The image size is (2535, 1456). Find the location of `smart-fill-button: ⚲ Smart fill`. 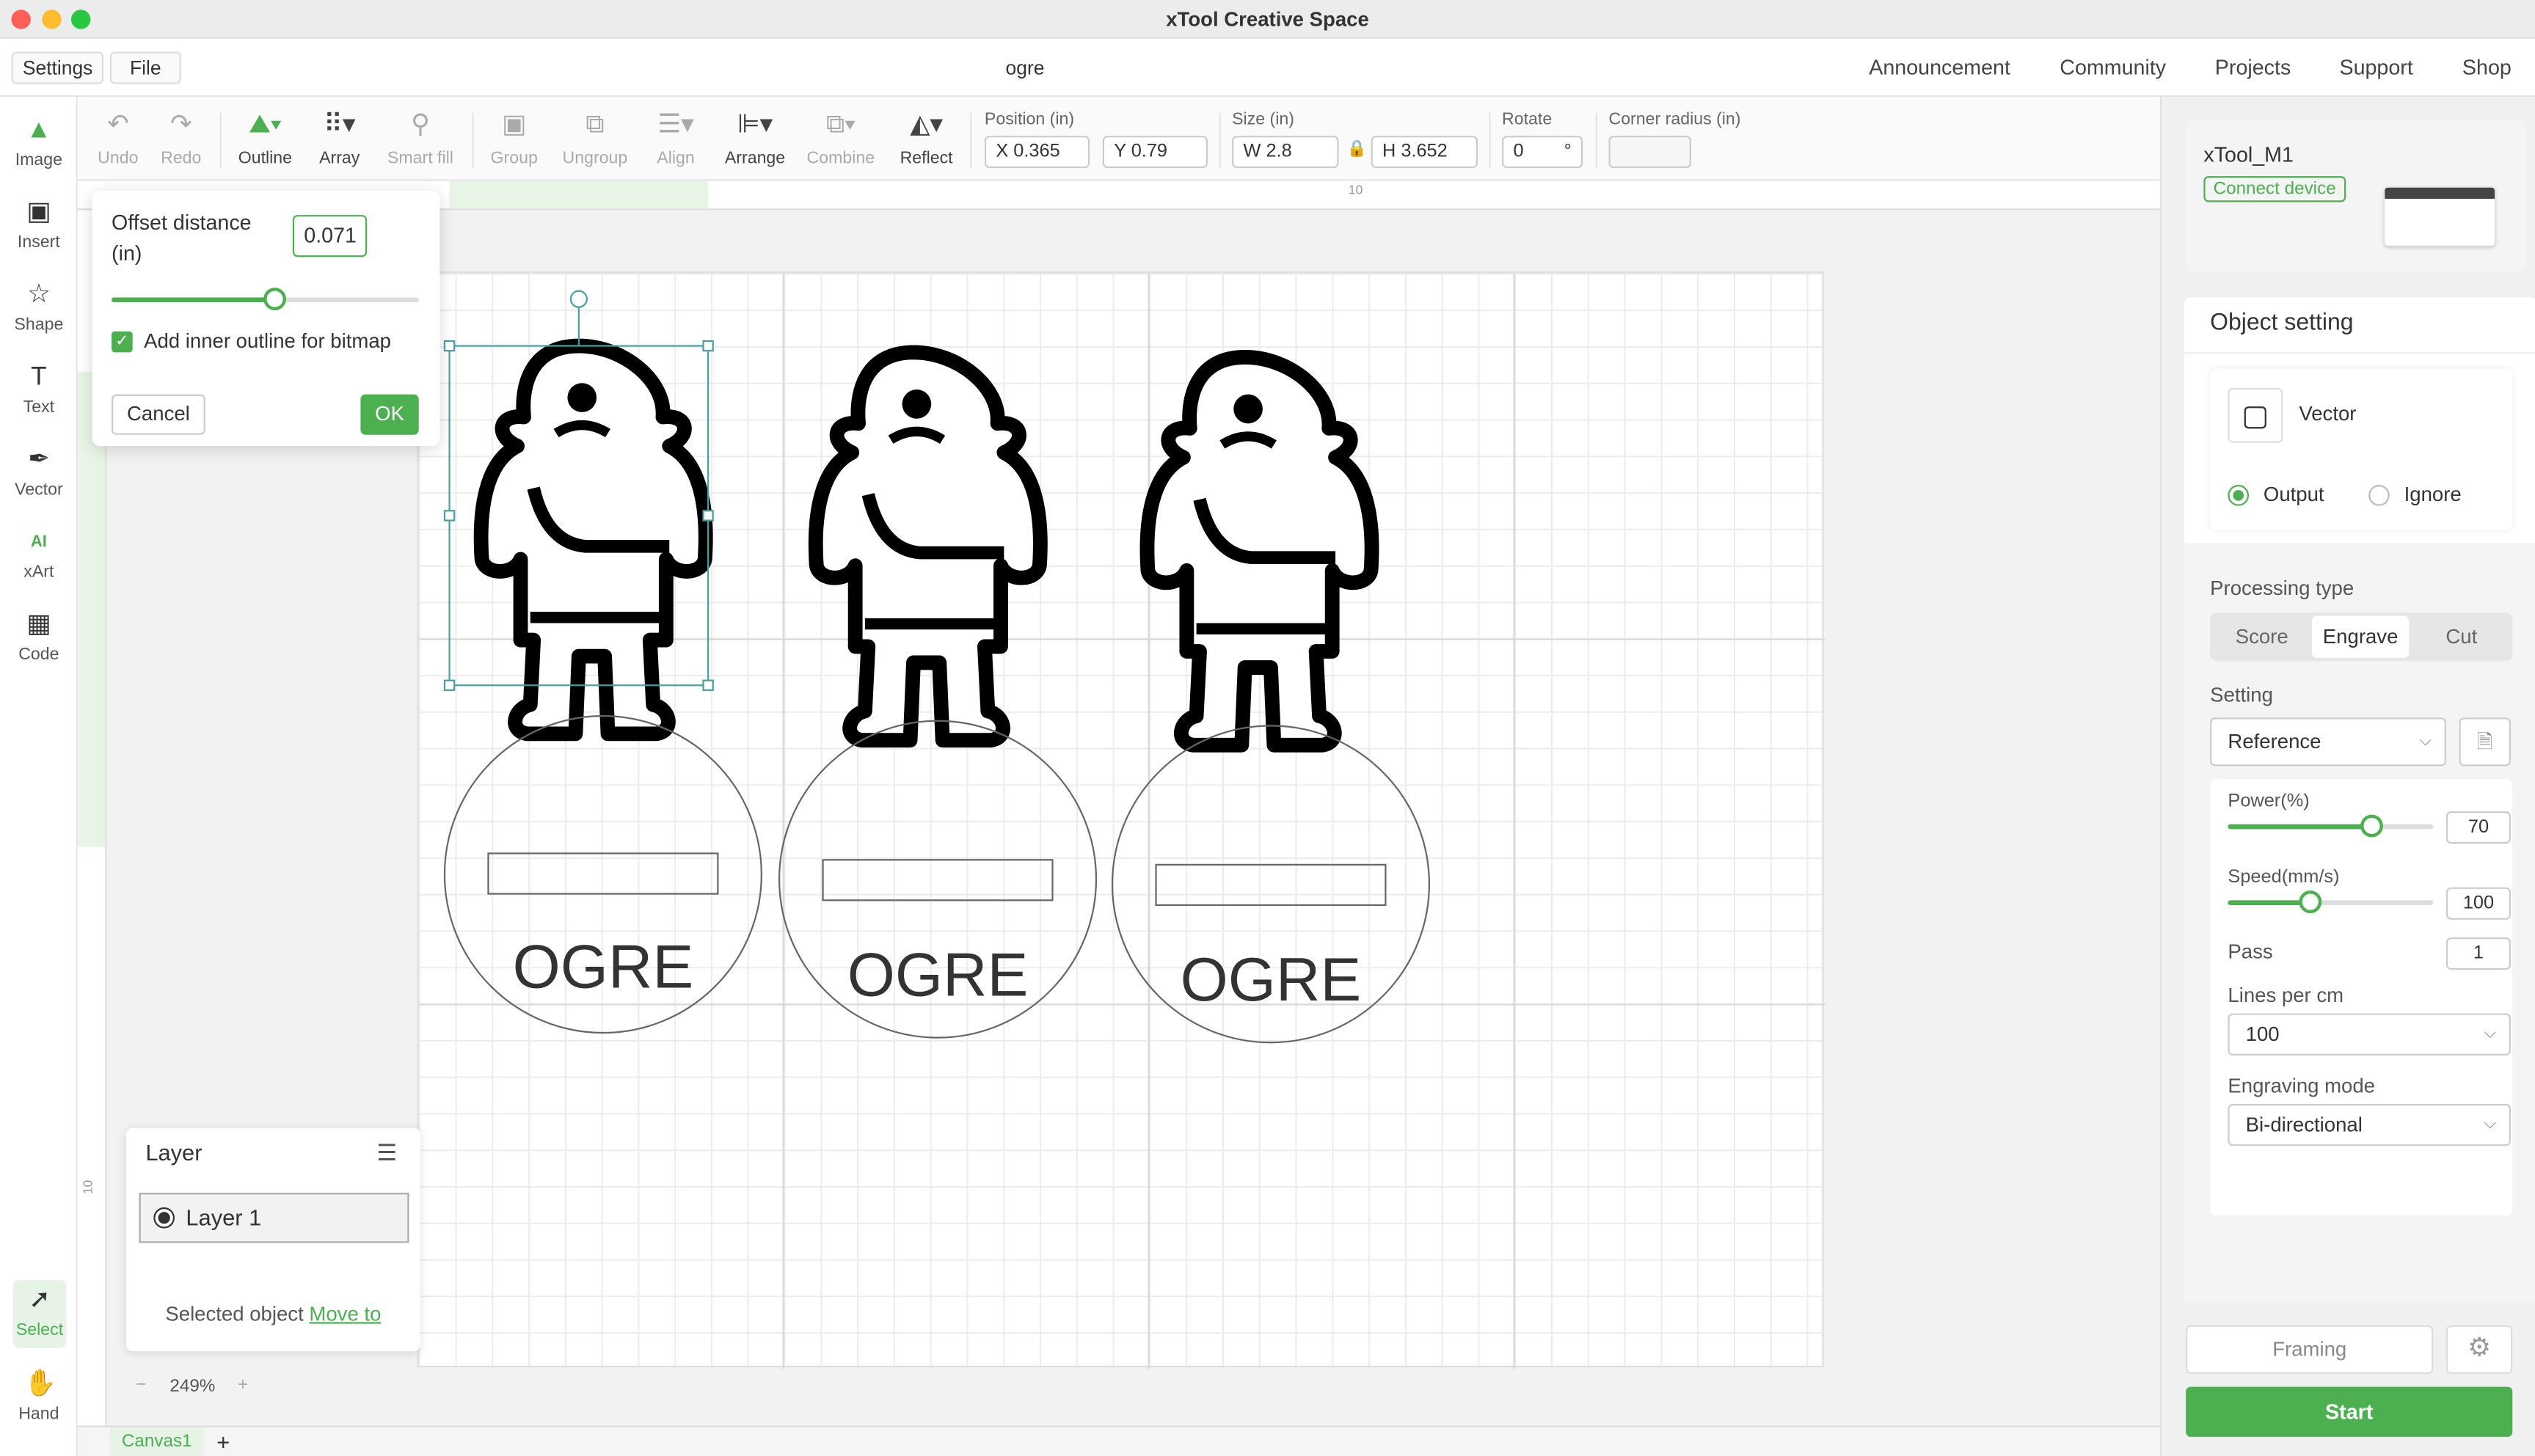

smart-fill-button: ⚲ Smart fill is located at coordinates (420, 139).